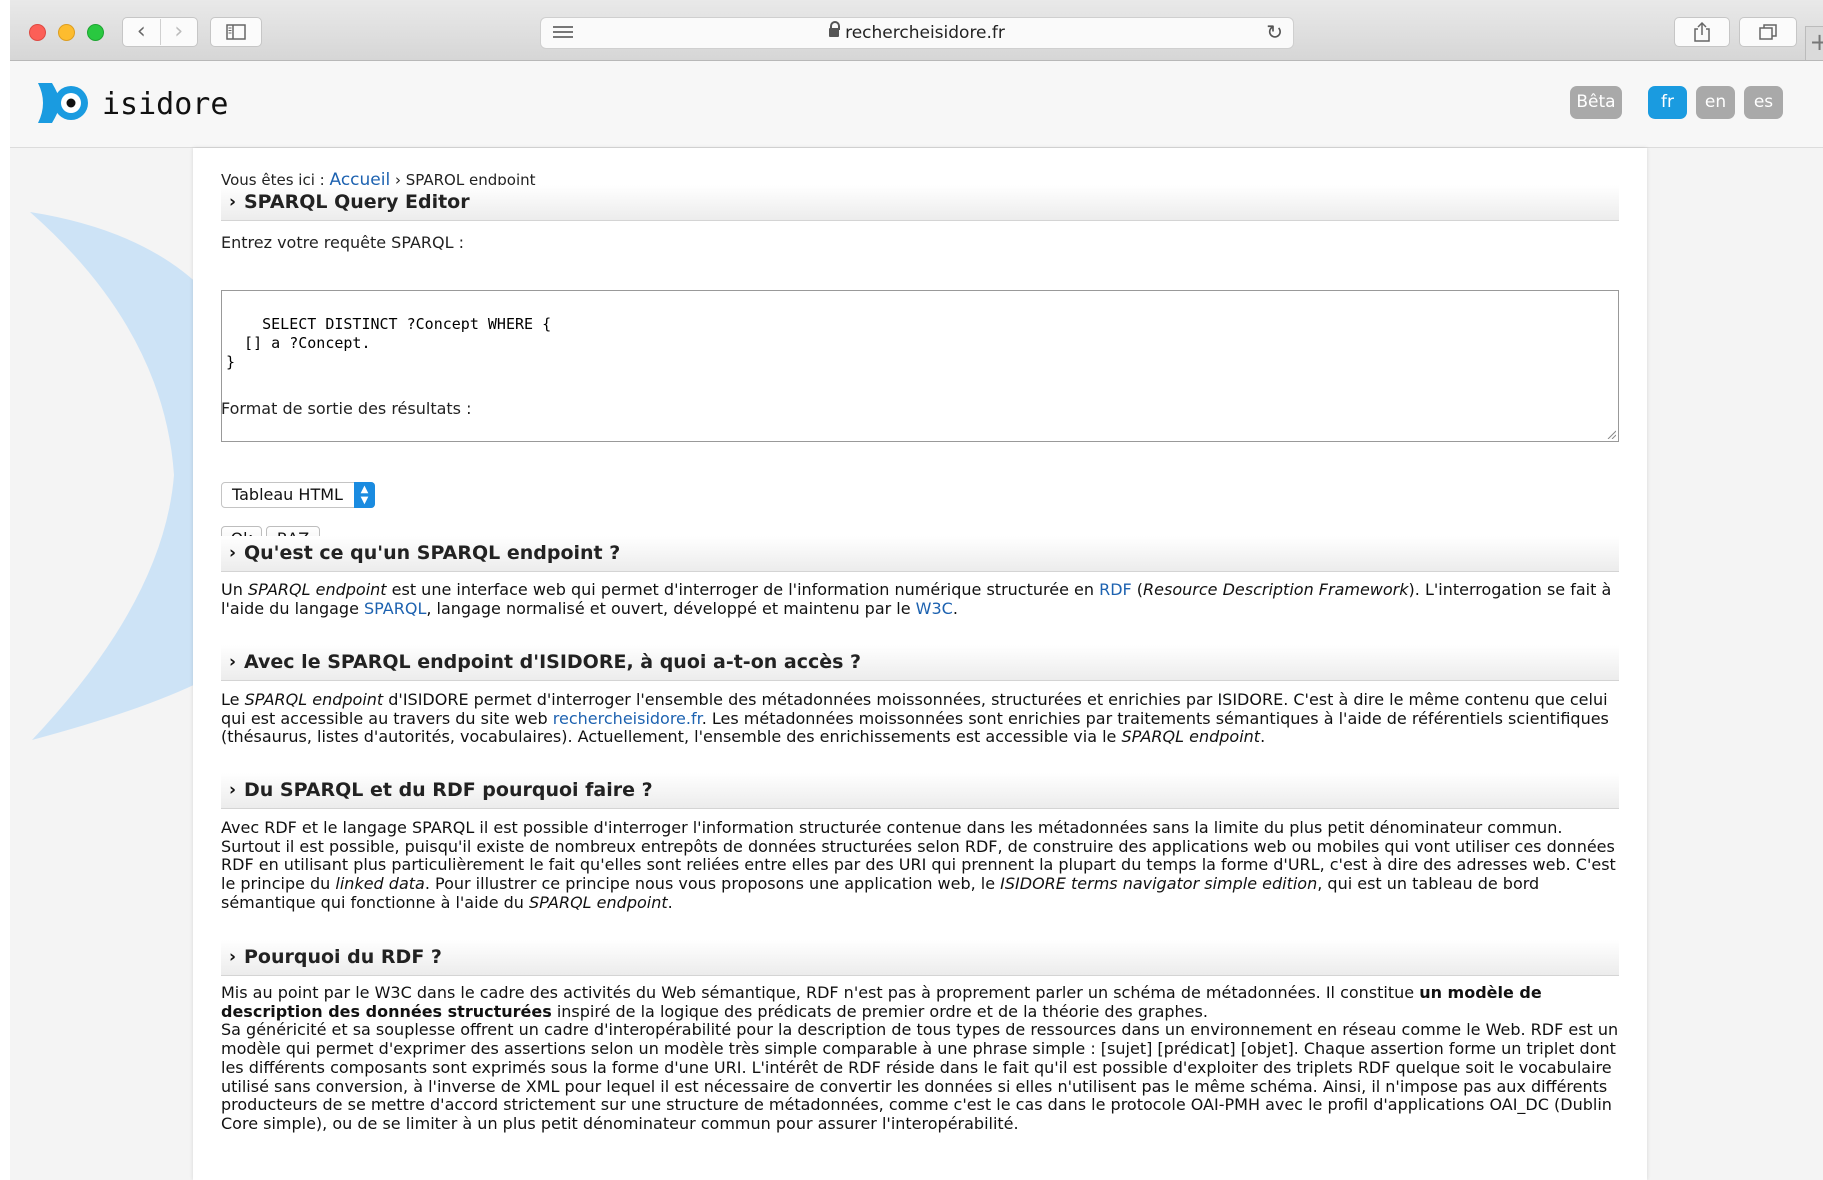  Describe the element at coordinates (141, 32) in the screenshot. I see `back-button: ‹` at that location.